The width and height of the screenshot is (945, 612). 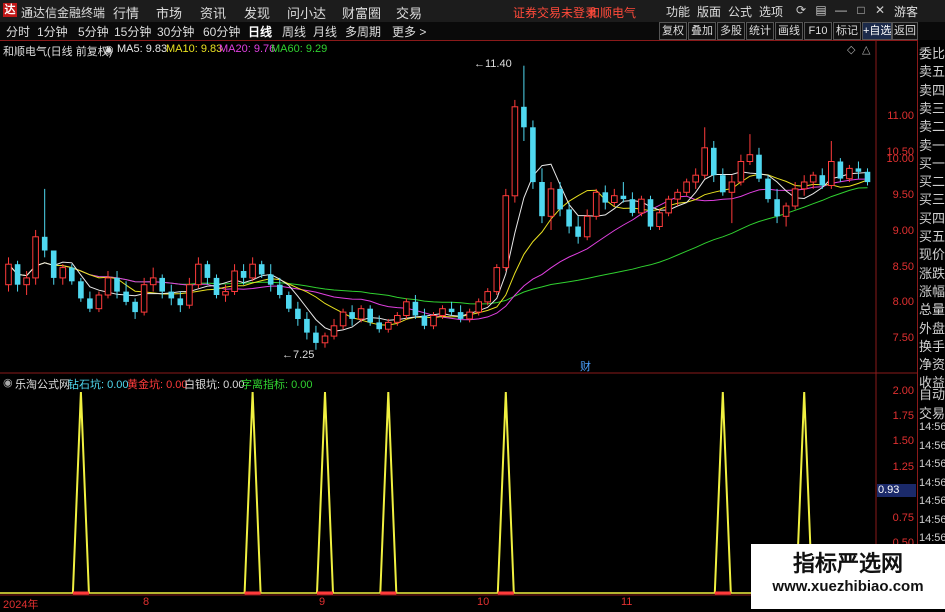 I want to click on back-button: 返回, so click(x=905, y=31).